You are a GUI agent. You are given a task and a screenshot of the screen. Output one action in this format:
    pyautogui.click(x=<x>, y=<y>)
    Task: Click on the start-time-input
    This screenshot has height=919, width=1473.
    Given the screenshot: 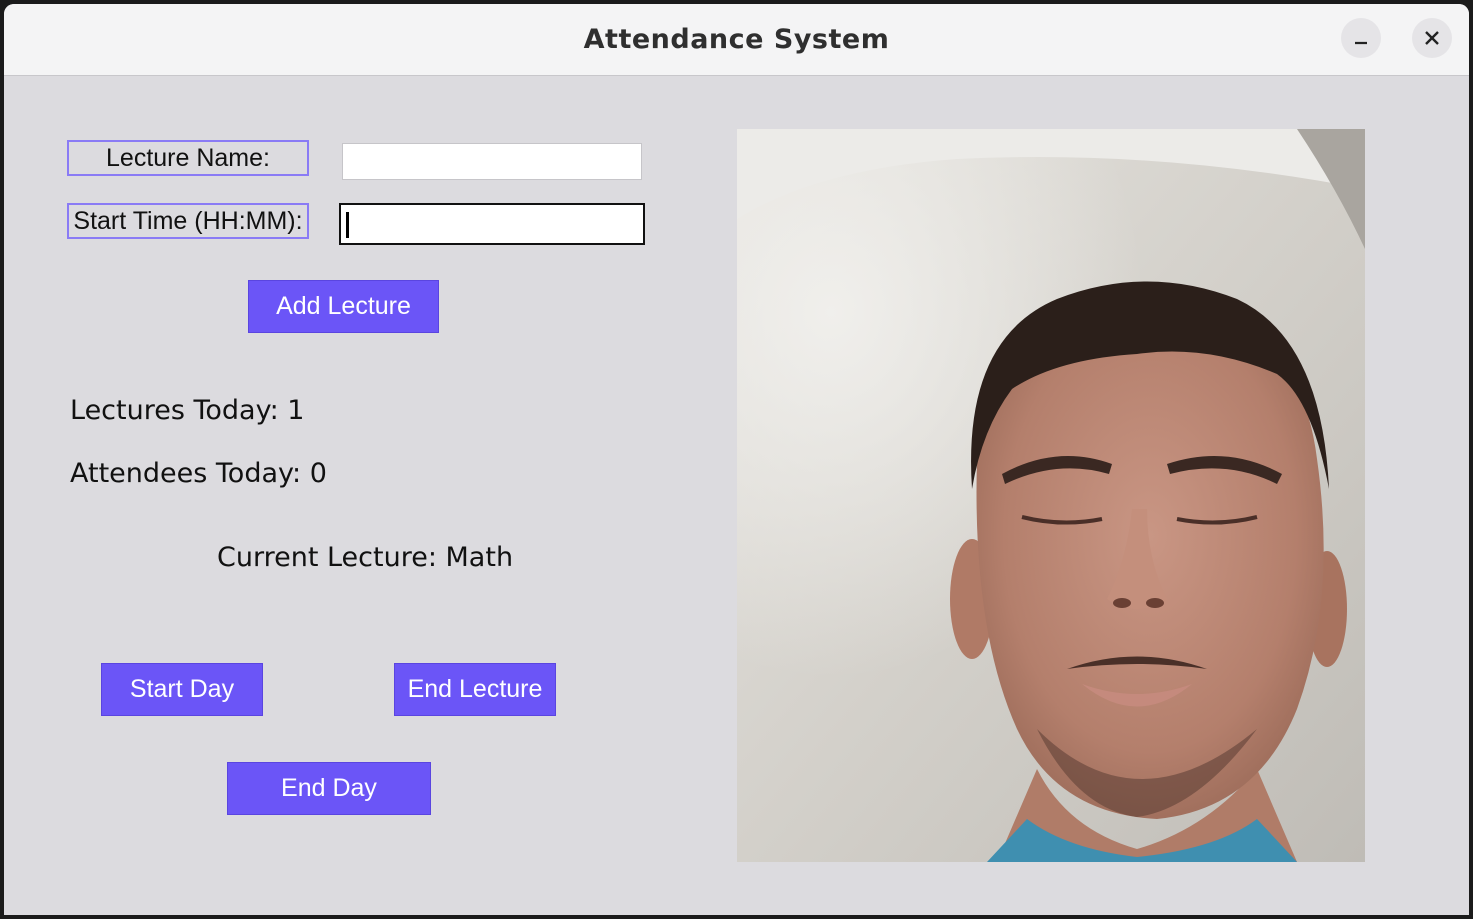 What is the action you would take?
    pyautogui.click(x=492, y=224)
    